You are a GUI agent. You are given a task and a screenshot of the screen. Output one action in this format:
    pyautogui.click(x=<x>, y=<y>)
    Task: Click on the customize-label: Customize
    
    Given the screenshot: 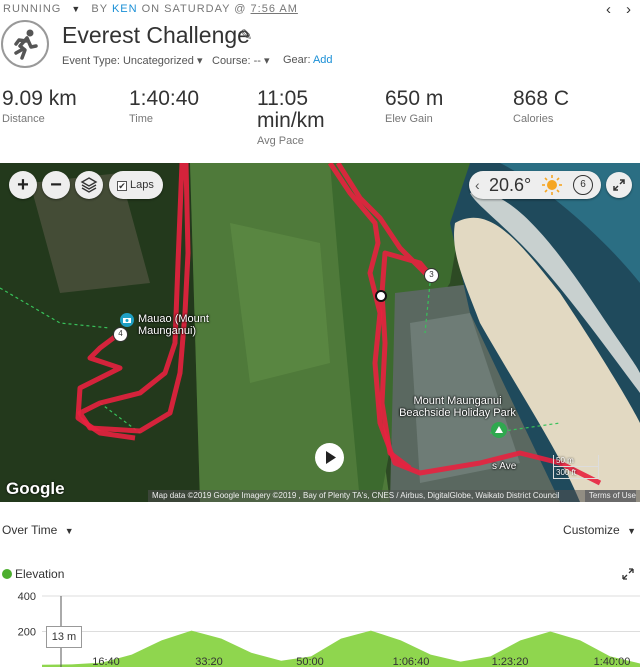 What is the action you would take?
    pyautogui.click(x=591, y=530)
    